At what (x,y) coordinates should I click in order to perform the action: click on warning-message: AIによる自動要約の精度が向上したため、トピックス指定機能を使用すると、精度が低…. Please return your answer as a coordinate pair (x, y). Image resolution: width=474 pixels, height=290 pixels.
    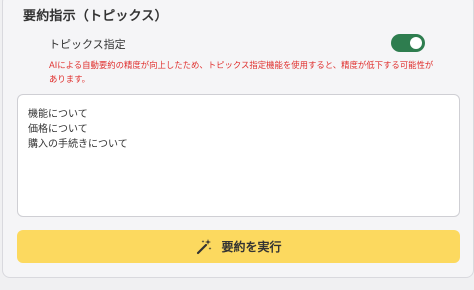
    Looking at the image, I should click on (241, 72).